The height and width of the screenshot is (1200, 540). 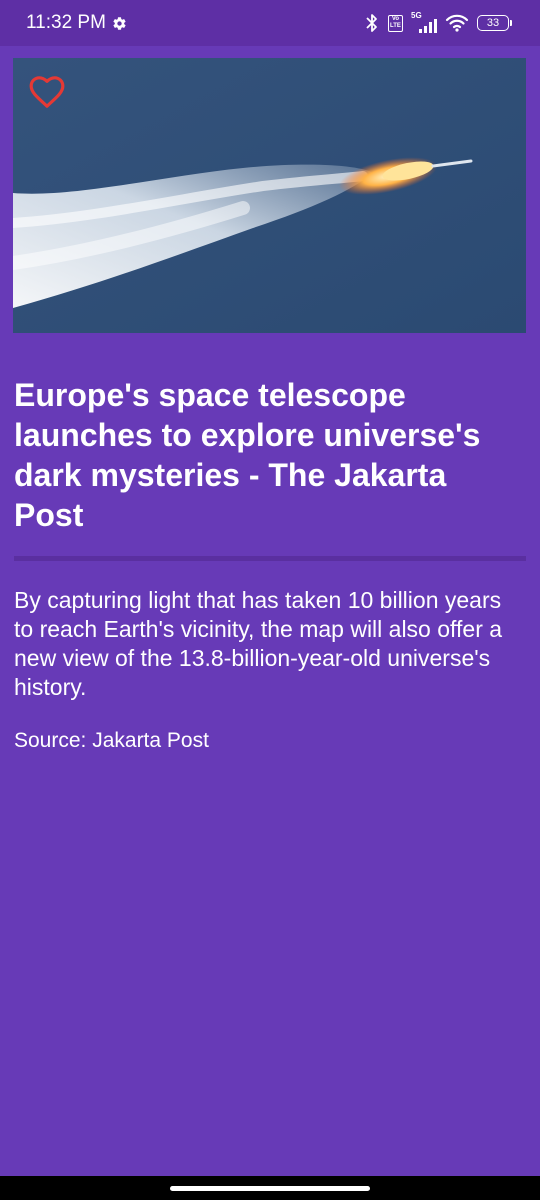 I want to click on bluetooth-icon, so click(x=372, y=23).